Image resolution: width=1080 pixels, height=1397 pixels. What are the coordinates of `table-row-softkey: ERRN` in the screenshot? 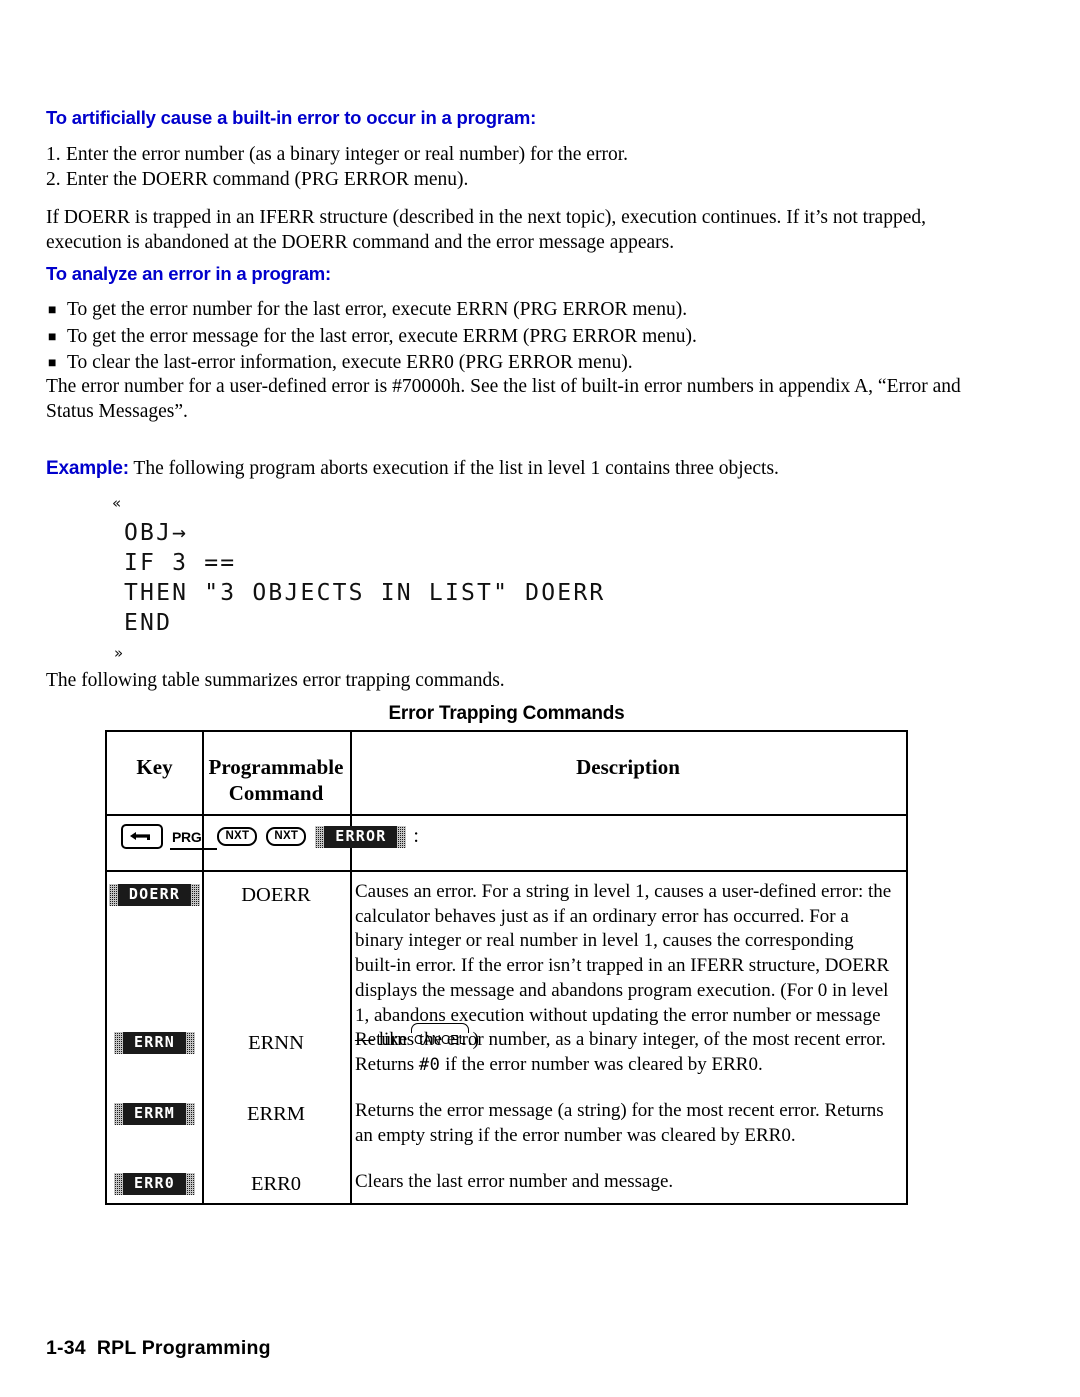 It's located at (154, 1043).